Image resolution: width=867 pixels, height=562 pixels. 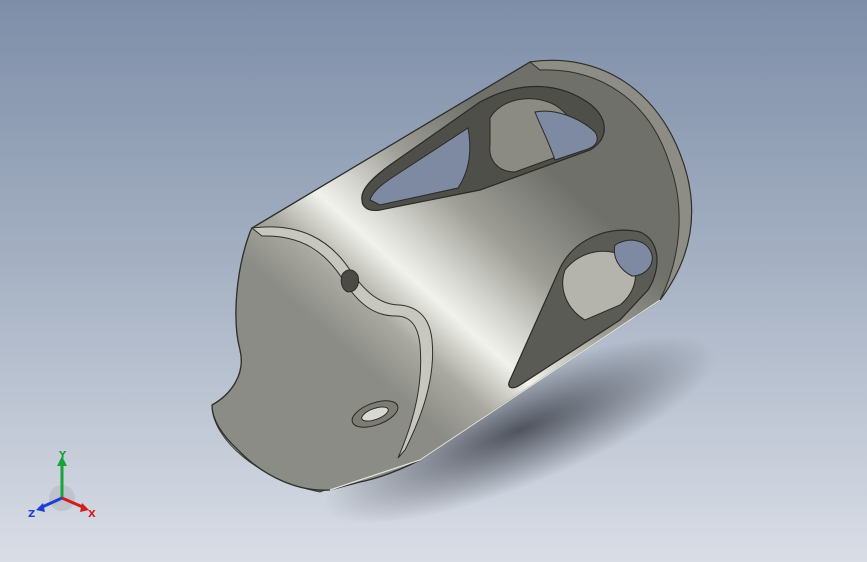 What do you see at coordinates (92, 514) in the screenshot?
I see `triad-x-label: X` at bounding box center [92, 514].